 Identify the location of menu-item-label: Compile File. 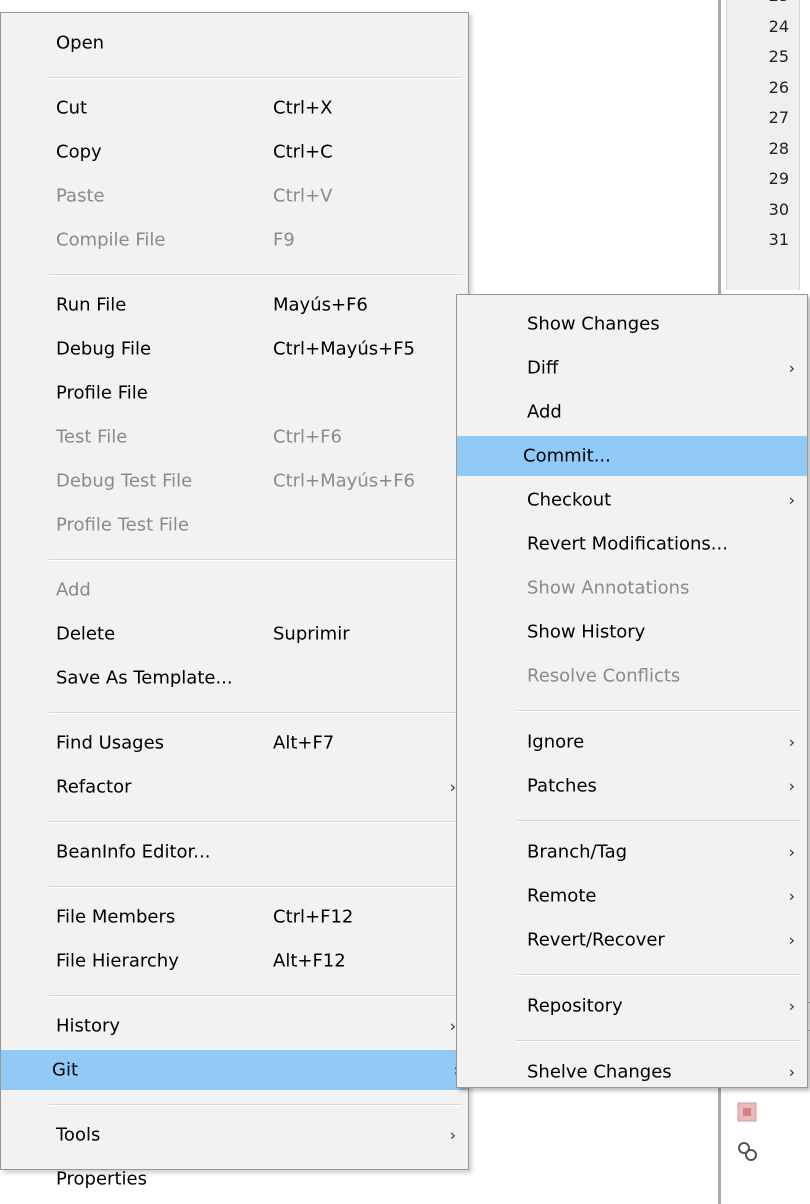
(111, 240).